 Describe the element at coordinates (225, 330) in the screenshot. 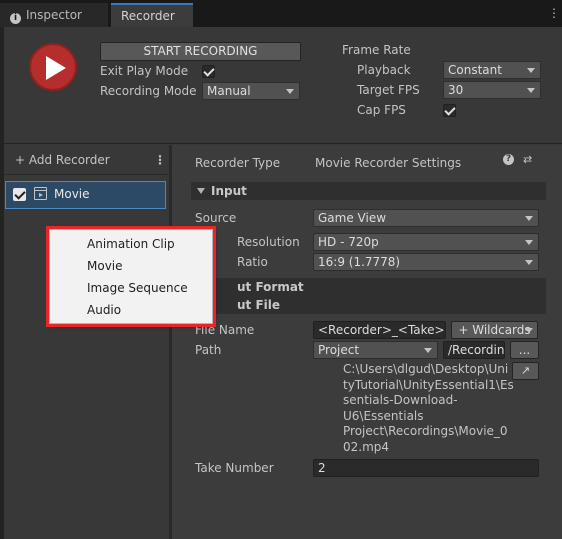

I see `file-name-label: File Name` at that location.